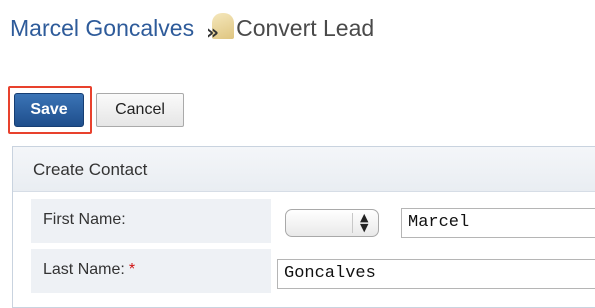  What do you see at coordinates (132, 269) in the screenshot?
I see `required-marker: *` at bounding box center [132, 269].